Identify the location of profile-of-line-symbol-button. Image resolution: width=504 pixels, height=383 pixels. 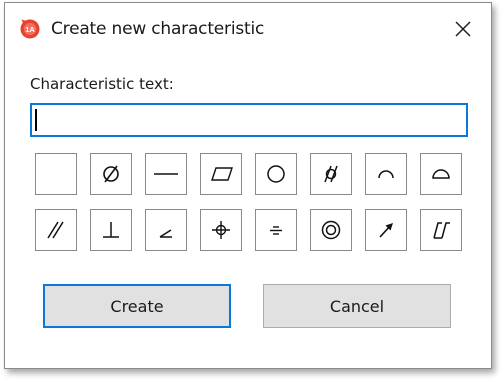
(386, 174).